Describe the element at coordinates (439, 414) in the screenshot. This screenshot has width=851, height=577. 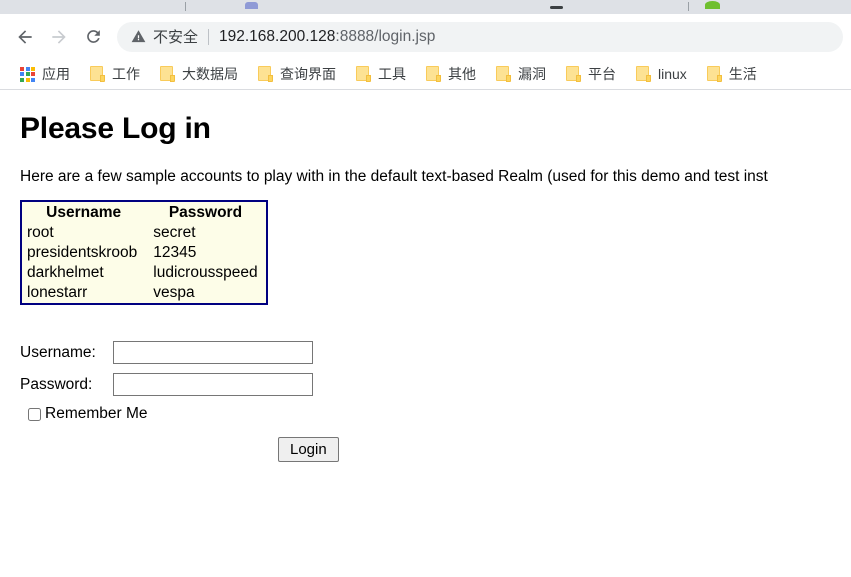
I see `remember-me-row: Remember Me` at that location.